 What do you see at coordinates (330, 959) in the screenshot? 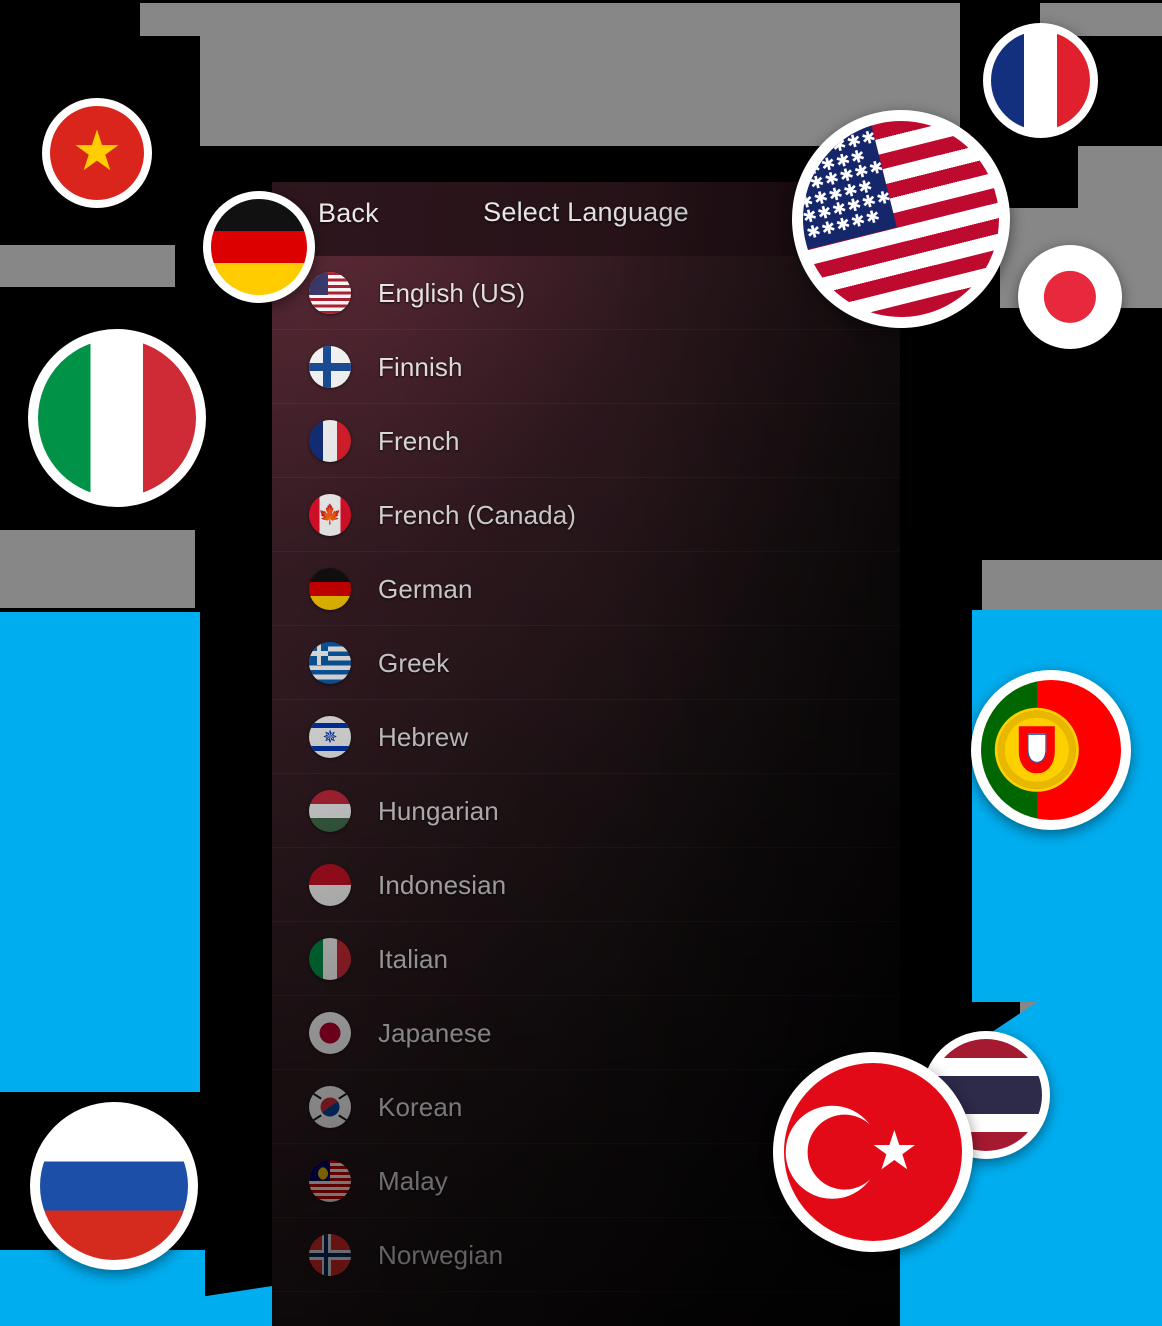
I see `flag-italy-icon` at bounding box center [330, 959].